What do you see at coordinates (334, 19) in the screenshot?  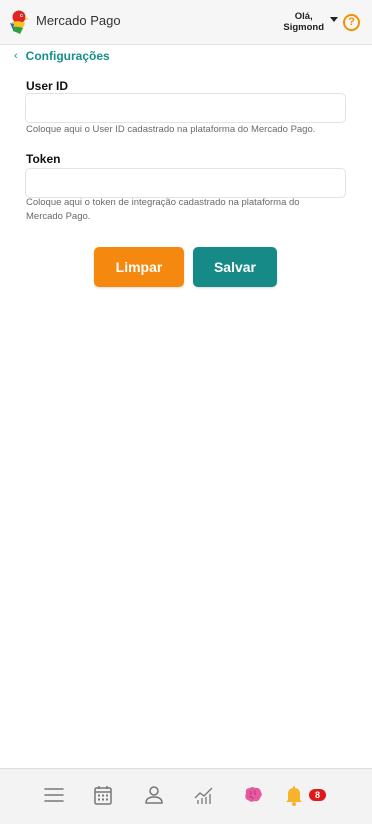 I see `dropdown-caret-icon` at bounding box center [334, 19].